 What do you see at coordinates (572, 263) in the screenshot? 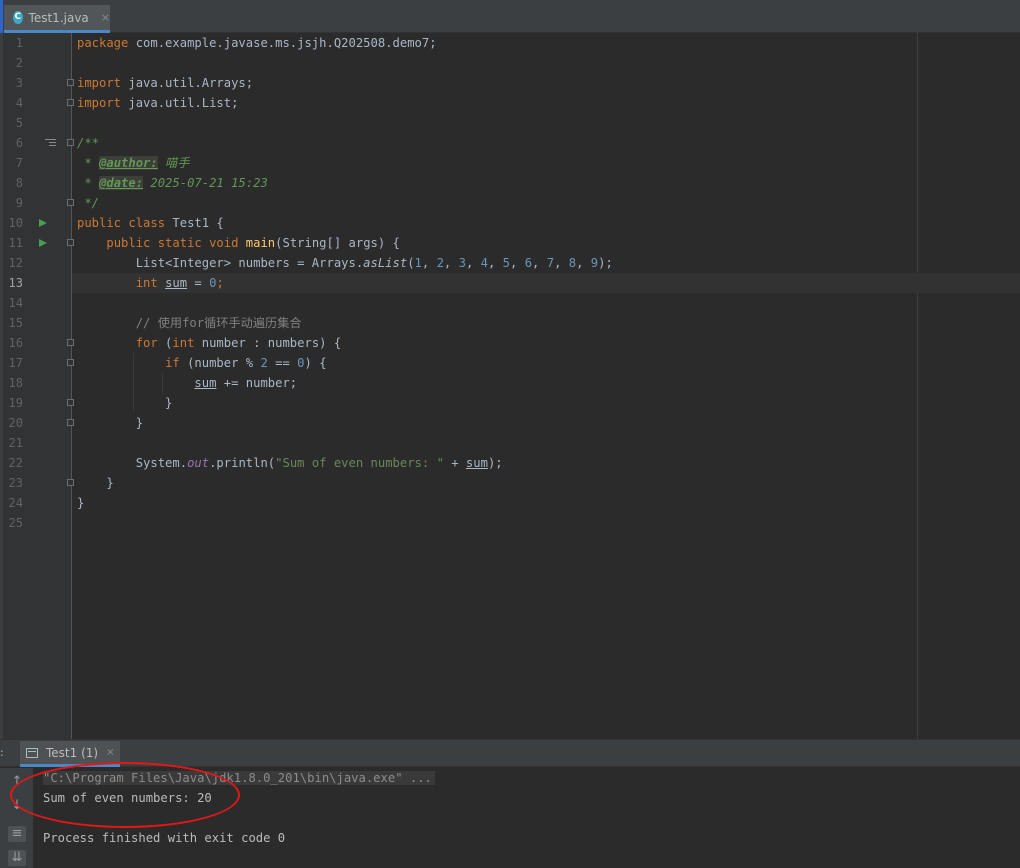
I see `number-literal: 8` at bounding box center [572, 263].